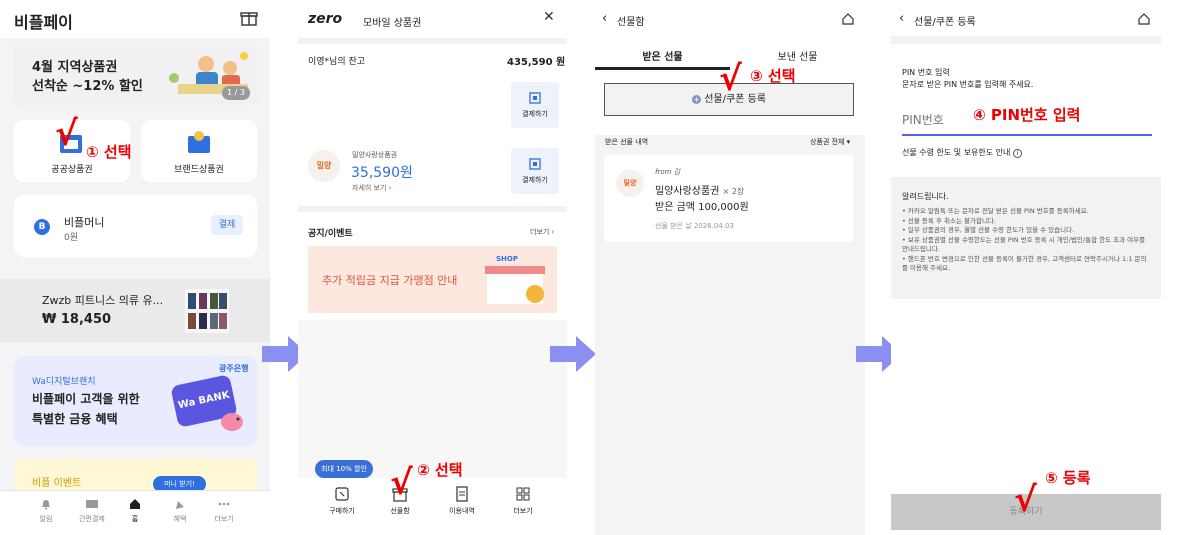  I want to click on grid-icon, so click(523, 494).